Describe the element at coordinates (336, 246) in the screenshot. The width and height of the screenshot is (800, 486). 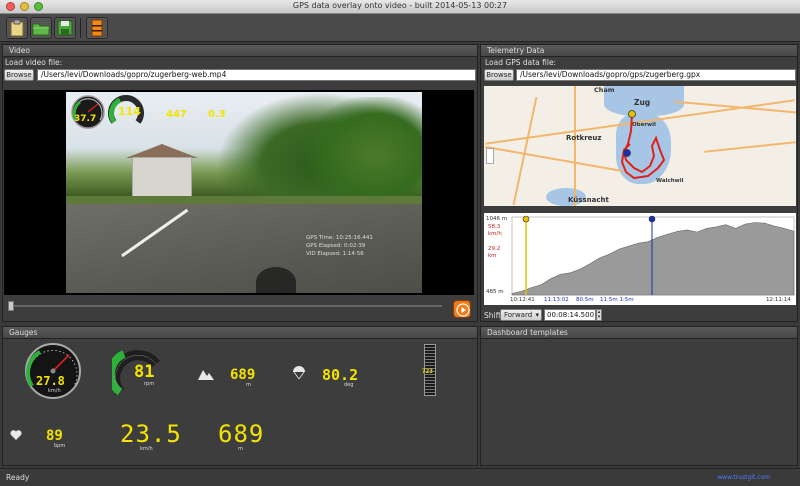
I see `overlay-info-line-2: GPS Elapsed: 0:02:39` at that location.